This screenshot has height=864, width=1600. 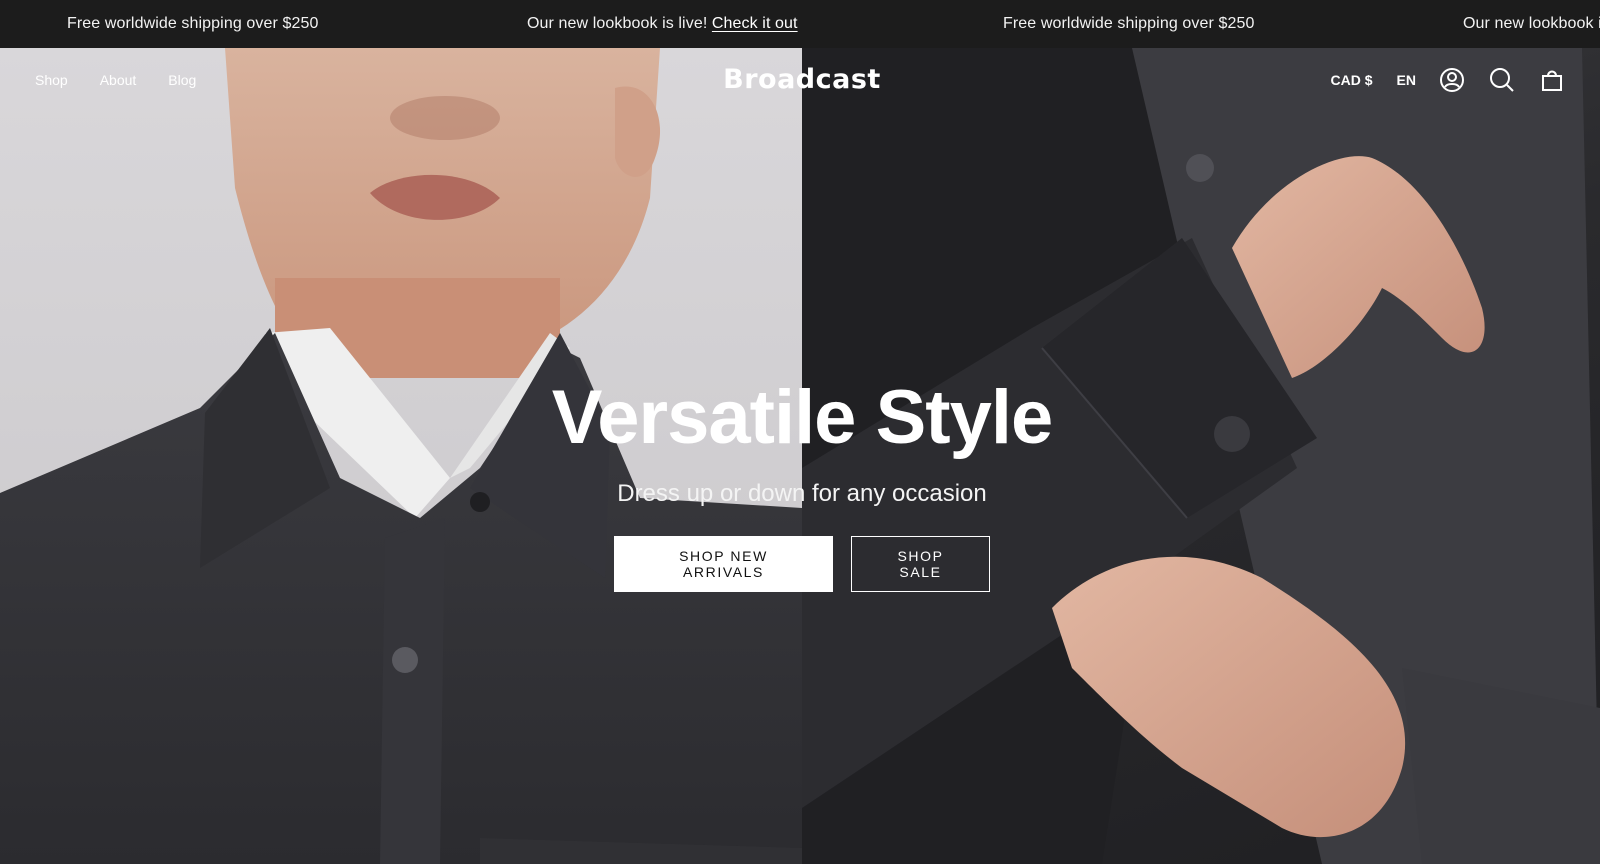 I want to click on account-icon, so click(x=1452, y=80).